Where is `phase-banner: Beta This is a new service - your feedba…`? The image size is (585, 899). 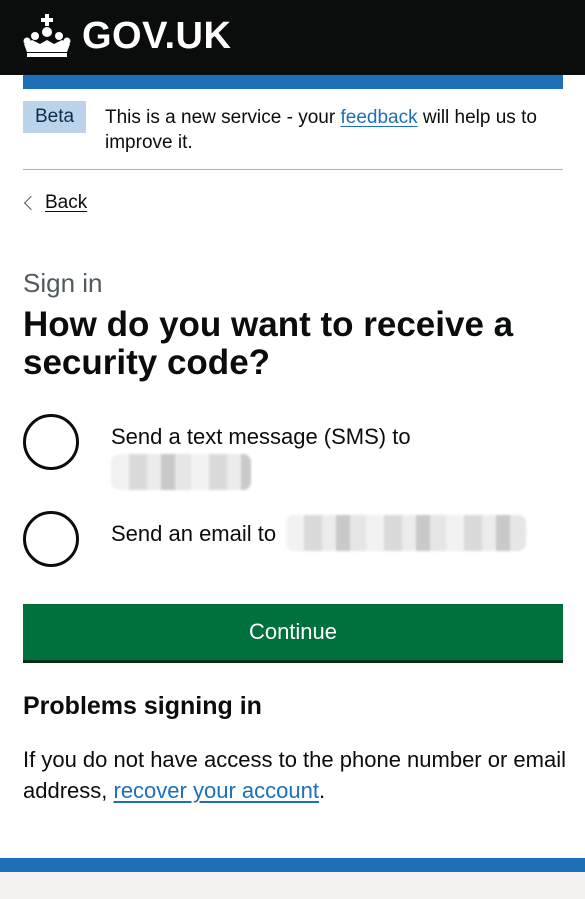
phase-banner: Beta This is a new service - your feedba… is located at coordinates (293, 135).